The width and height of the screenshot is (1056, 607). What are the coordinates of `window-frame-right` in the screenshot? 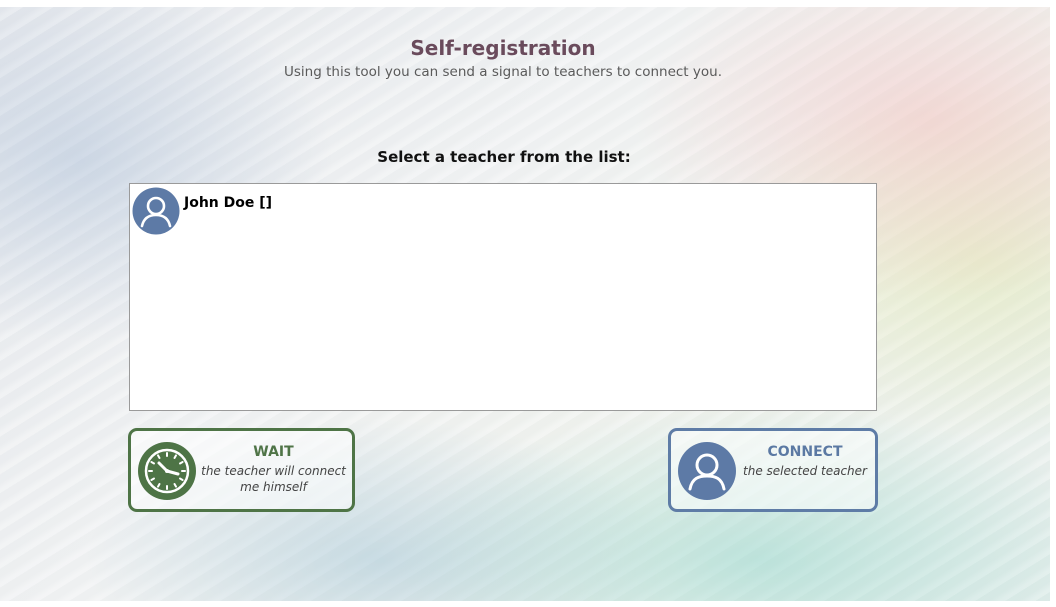 It's located at (1053, 303).